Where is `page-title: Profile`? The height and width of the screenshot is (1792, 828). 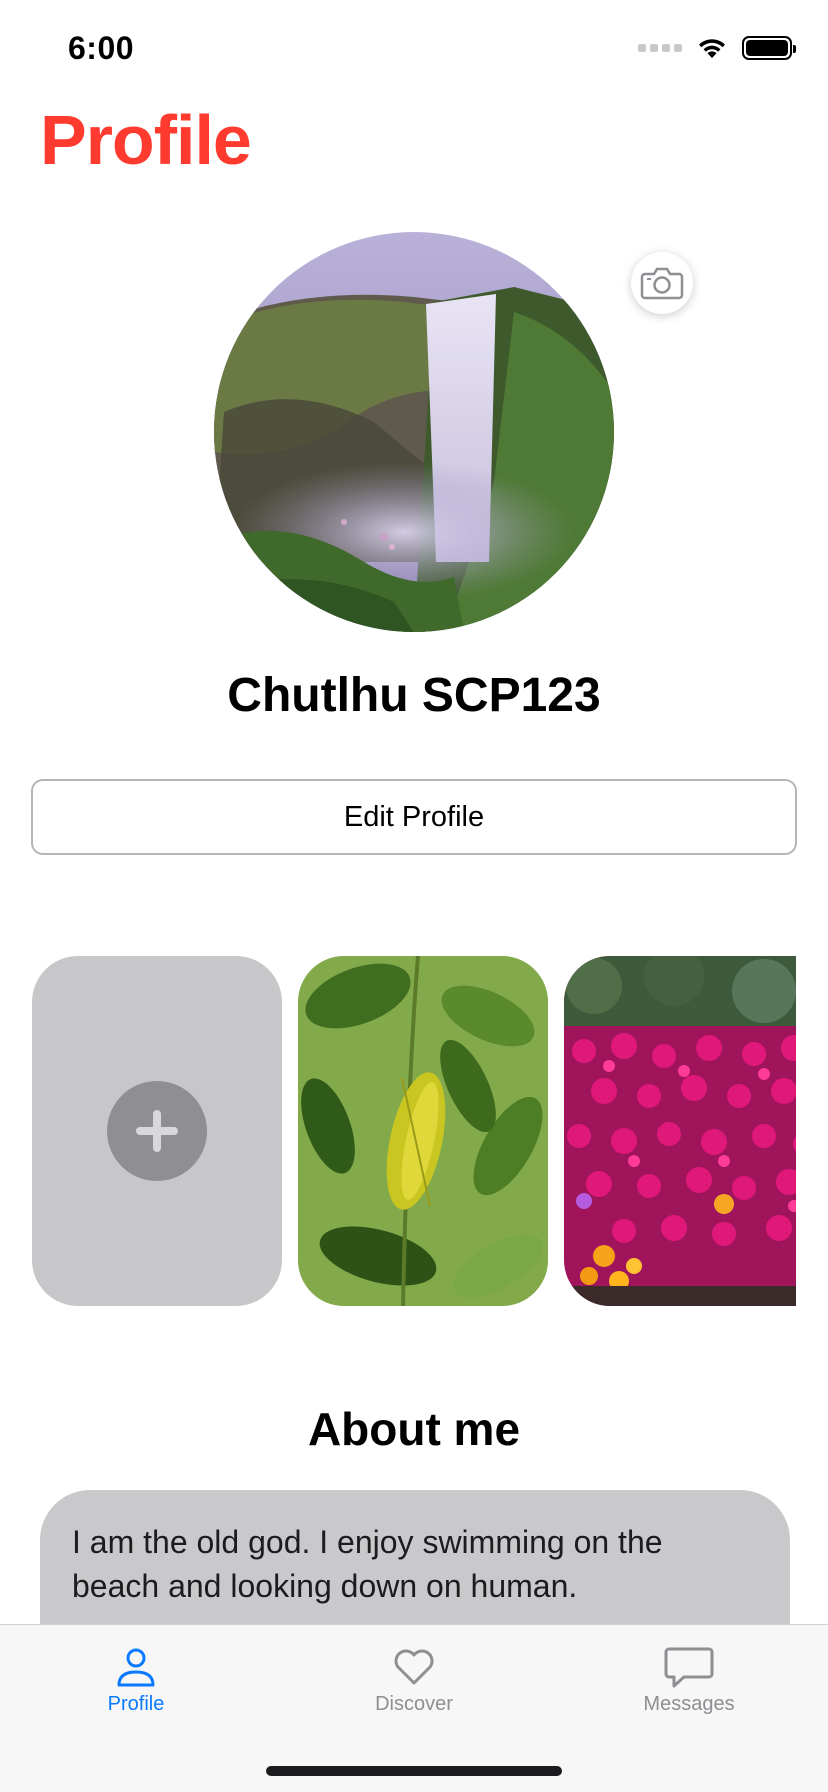 page-title: Profile is located at coordinates (146, 140).